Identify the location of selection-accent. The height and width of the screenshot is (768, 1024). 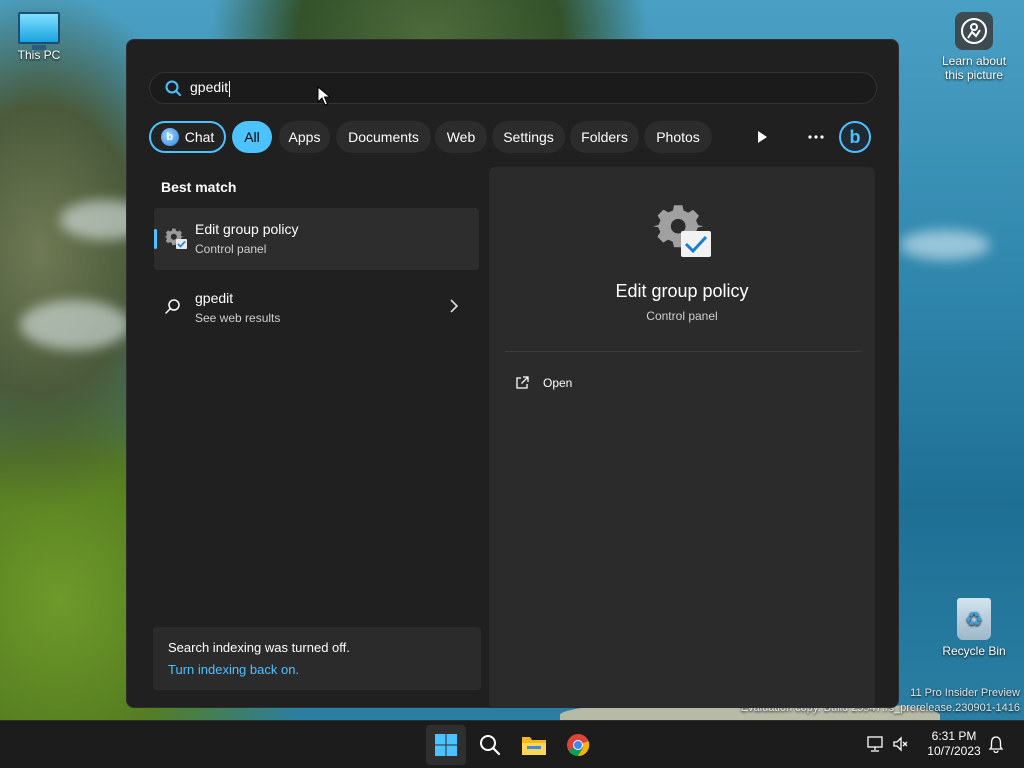
(155, 239).